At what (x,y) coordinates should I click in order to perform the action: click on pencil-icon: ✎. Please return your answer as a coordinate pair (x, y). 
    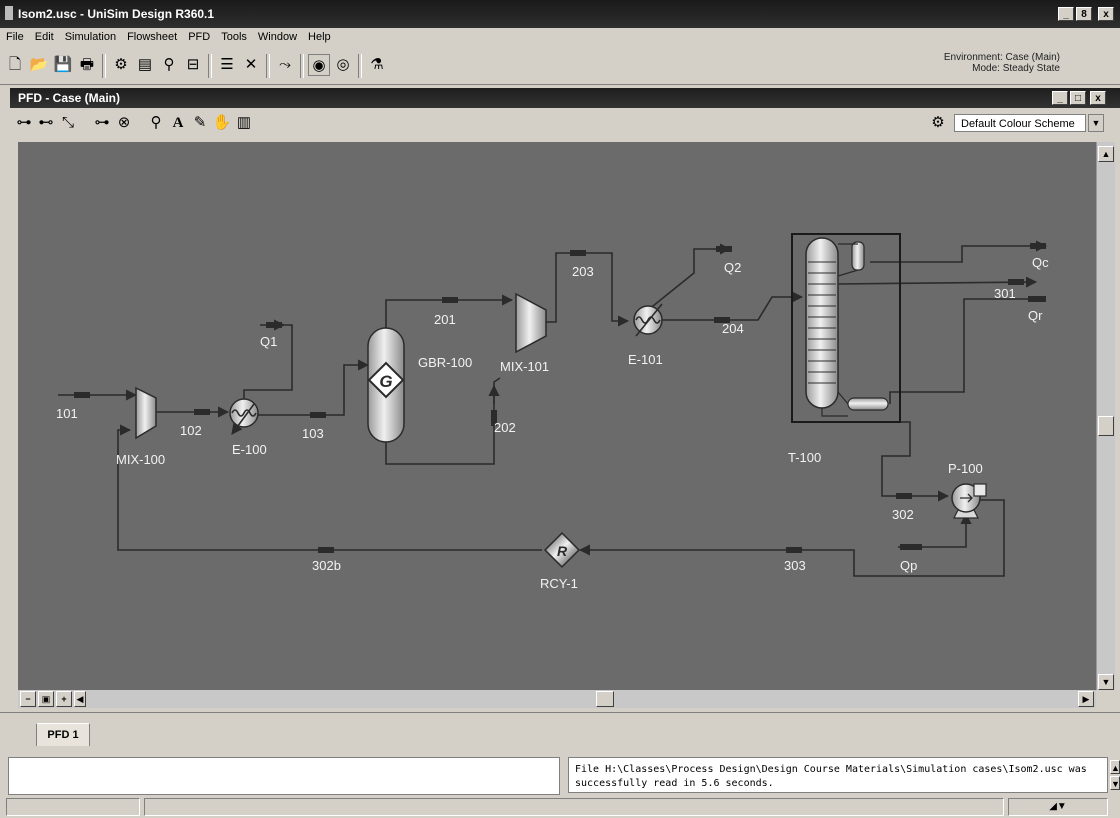
    Looking at the image, I should click on (200, 123).